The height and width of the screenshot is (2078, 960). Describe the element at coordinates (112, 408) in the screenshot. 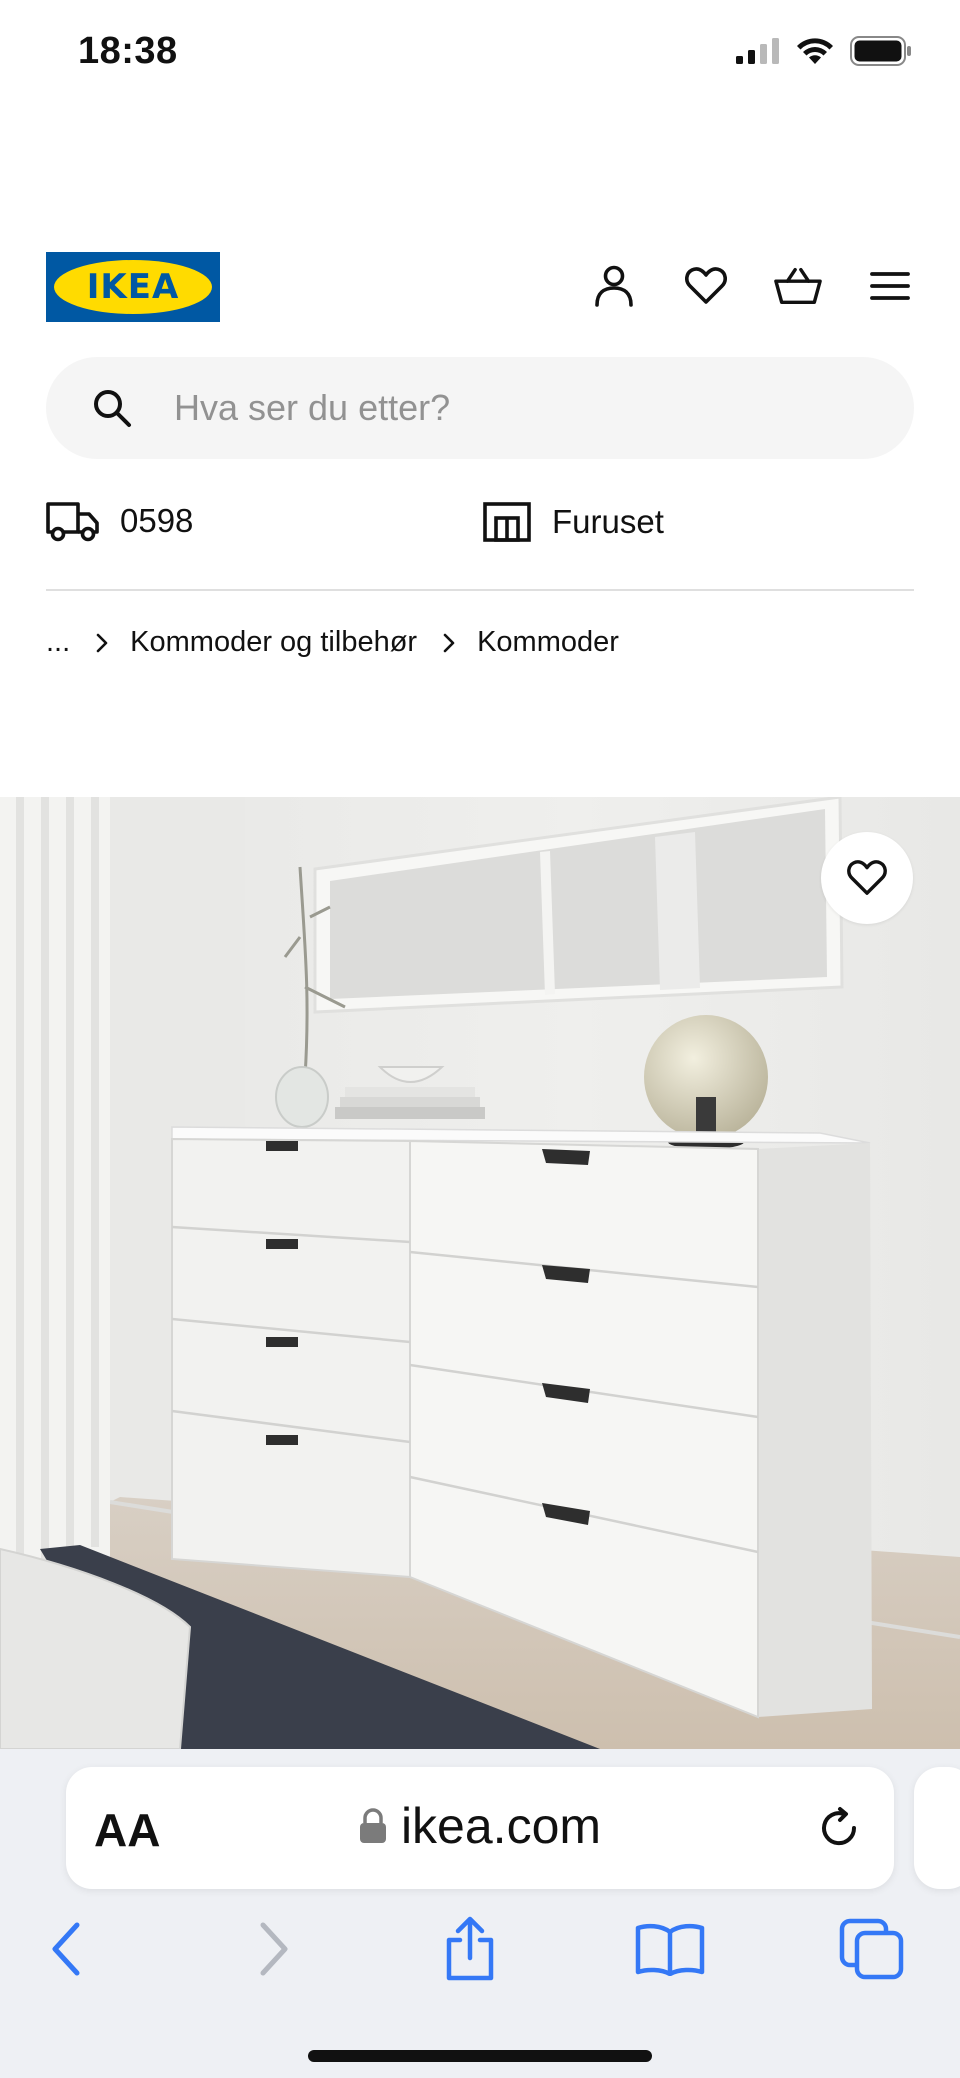

I see `search-icon` at that location.